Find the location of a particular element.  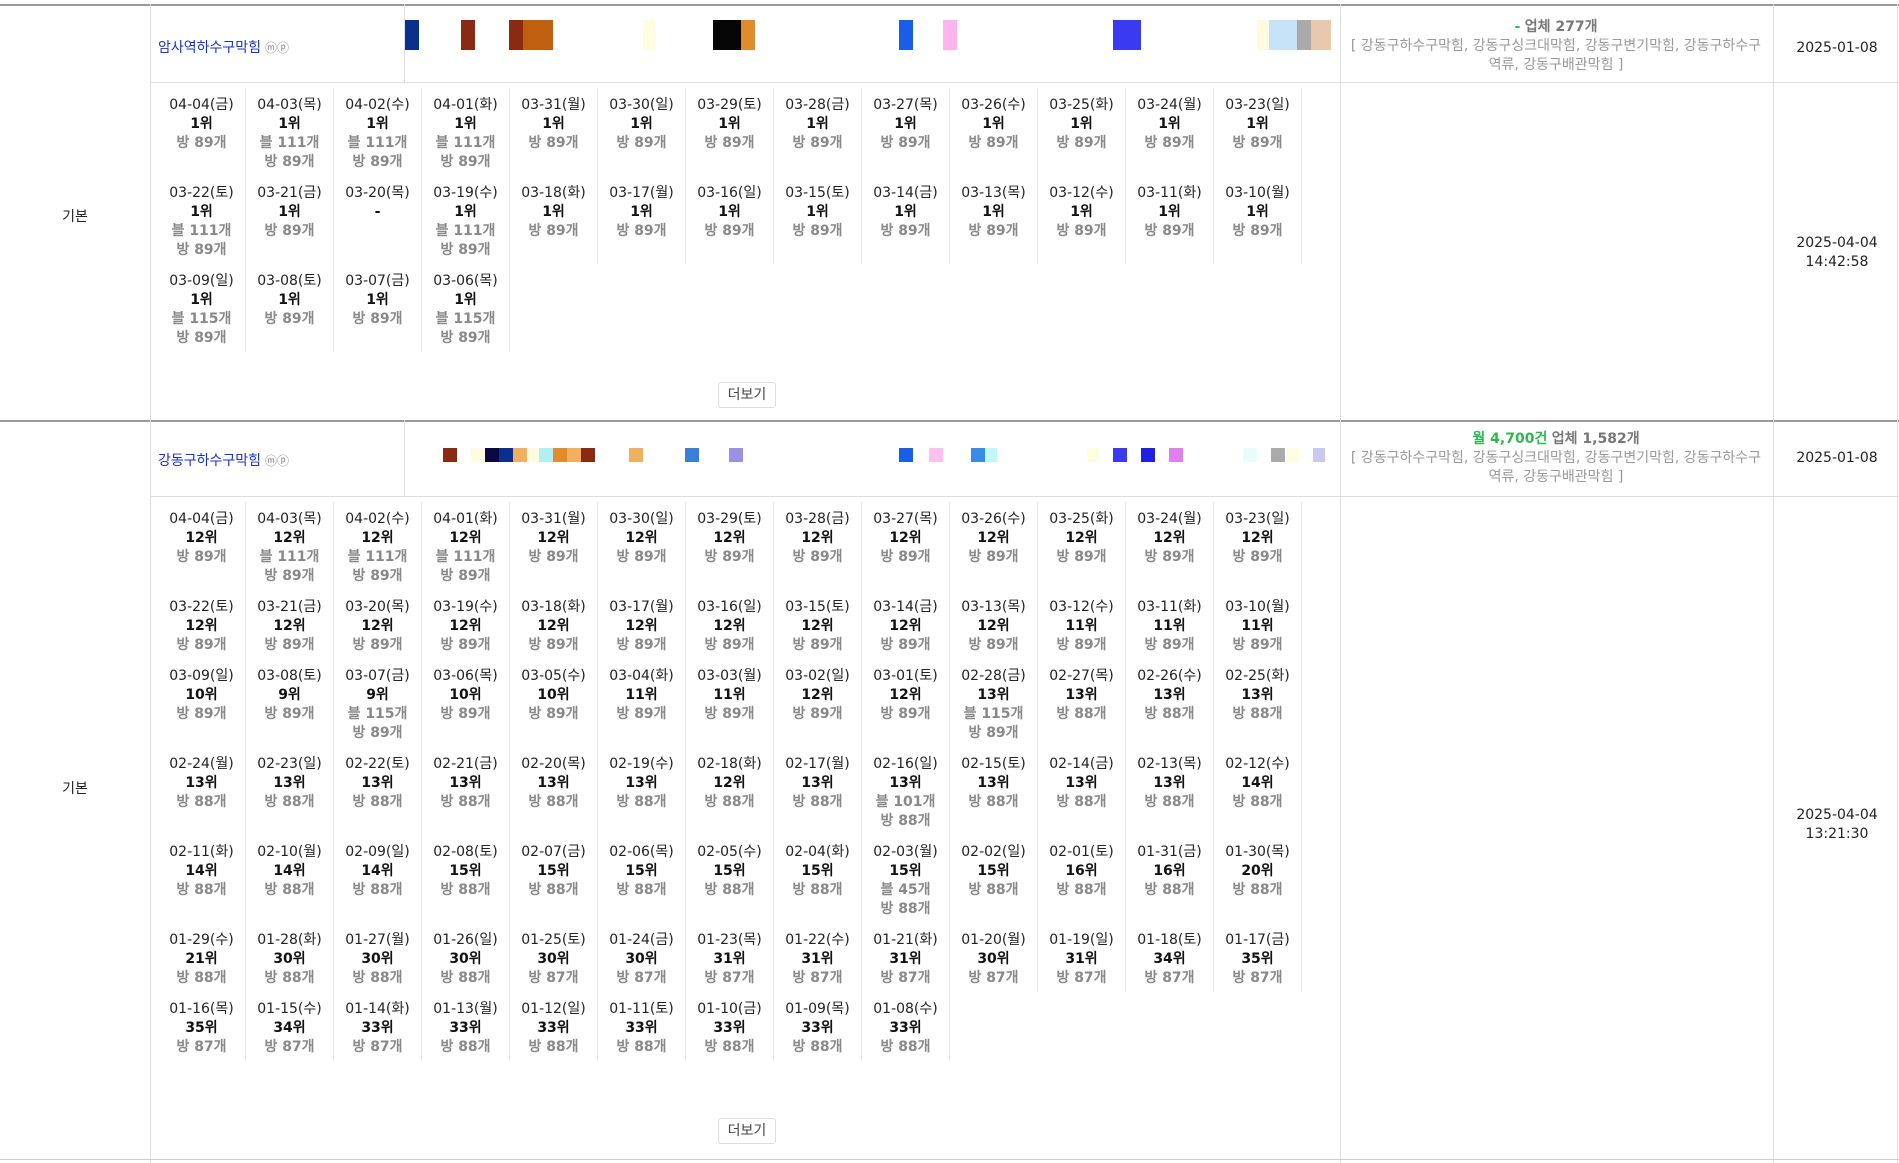

day-date: 03-04(화) is located at coordinates (641, 676).